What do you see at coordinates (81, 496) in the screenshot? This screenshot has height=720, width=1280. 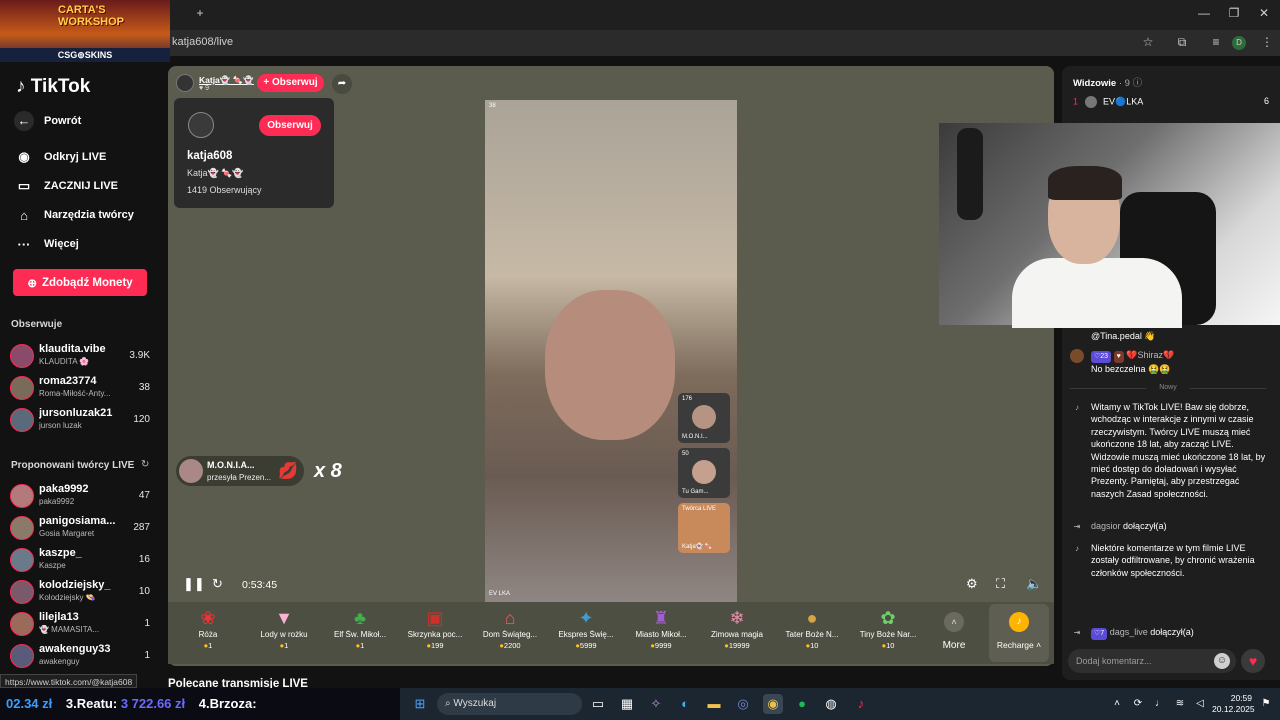 I see `suggested-item: paka9992 paka9992 47` at bounding box center [81, 496].